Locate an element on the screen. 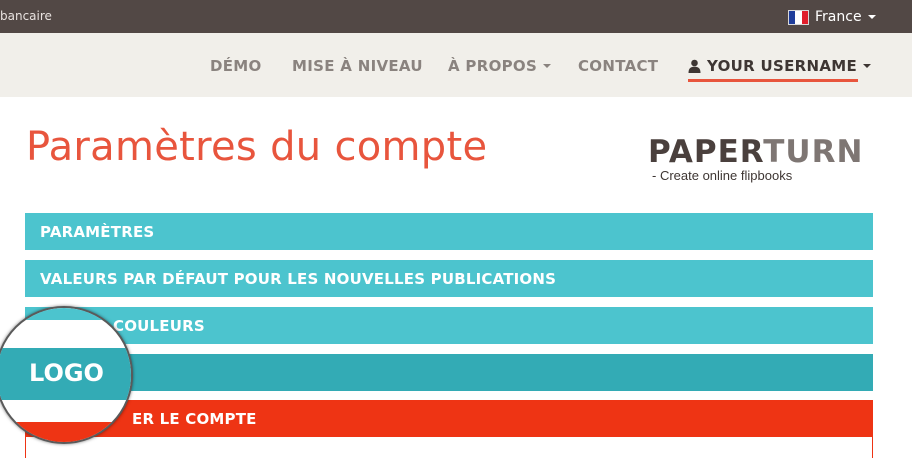 The width and height of the screenshot is (912, 458). language-selector: France is located at coordinates (832, 17).